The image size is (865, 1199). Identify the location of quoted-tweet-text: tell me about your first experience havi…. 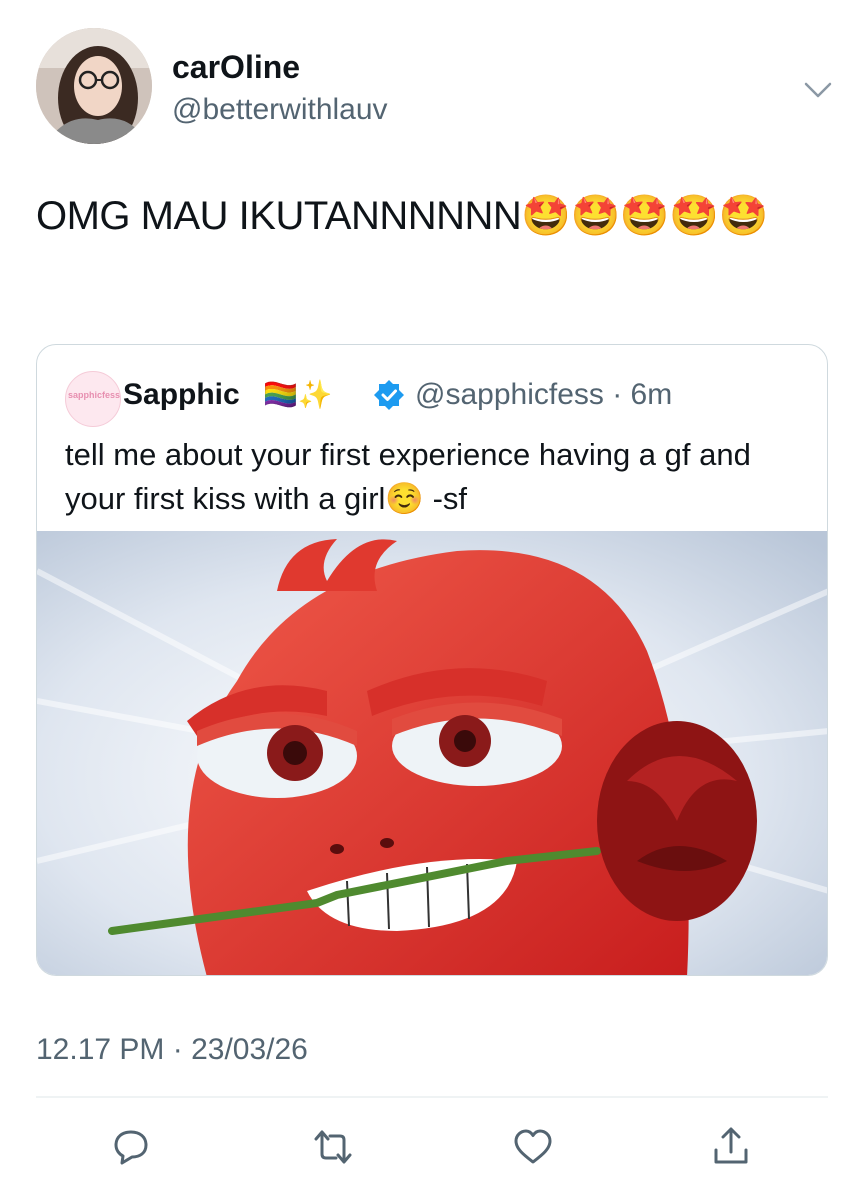
(408, 476).